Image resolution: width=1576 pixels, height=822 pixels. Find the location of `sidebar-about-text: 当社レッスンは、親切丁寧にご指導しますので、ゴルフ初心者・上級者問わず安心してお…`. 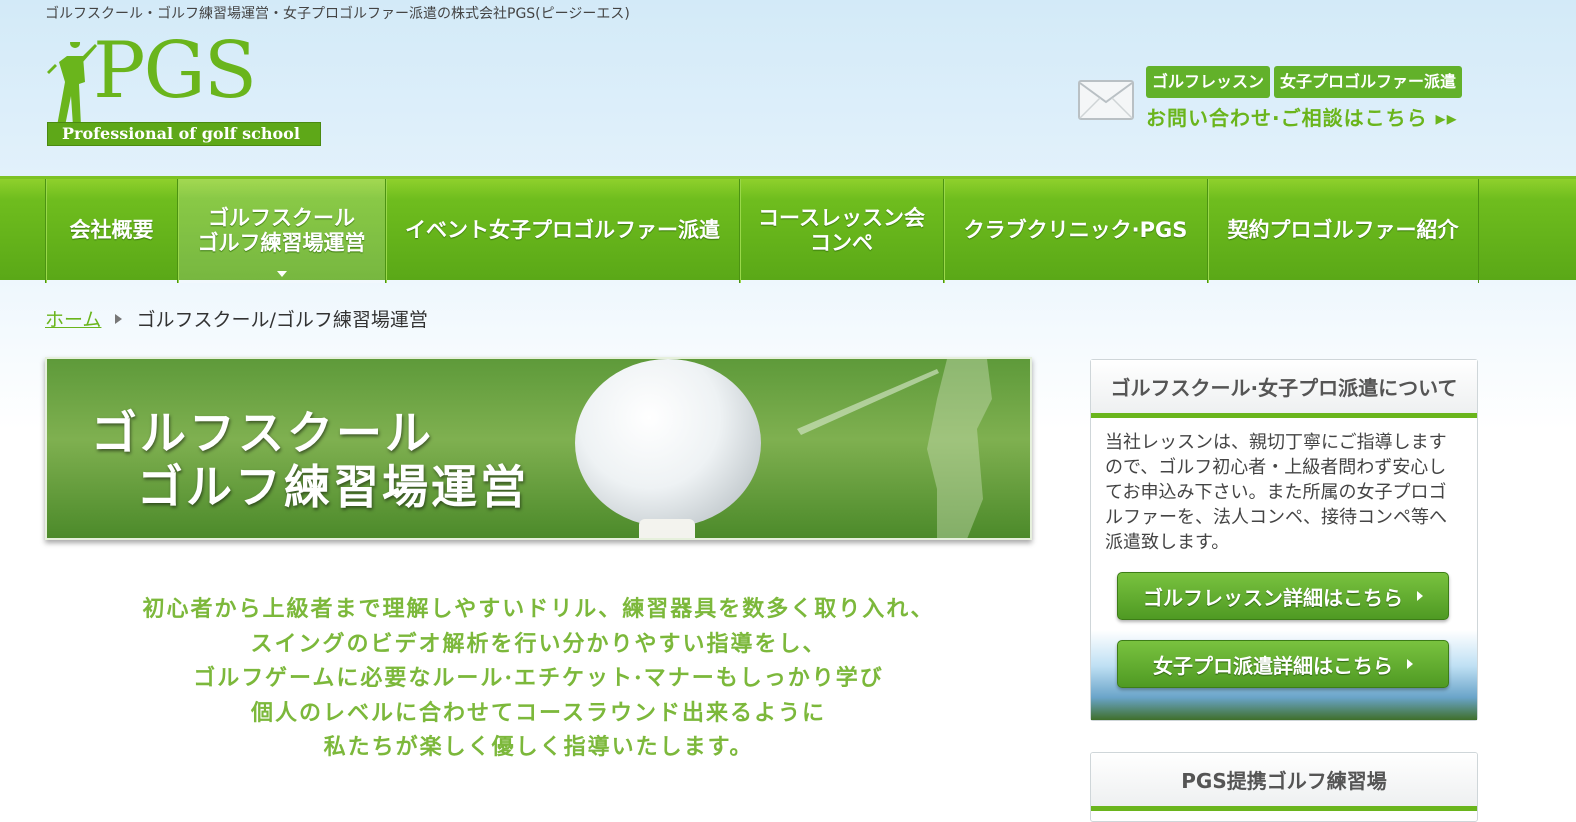

sidebar-about-text: 当社レッスンは、親切丁寧にご指導しますので、ゴルフ初心者・上級者問わず安心してお… is located at coordinates (1276, 492).